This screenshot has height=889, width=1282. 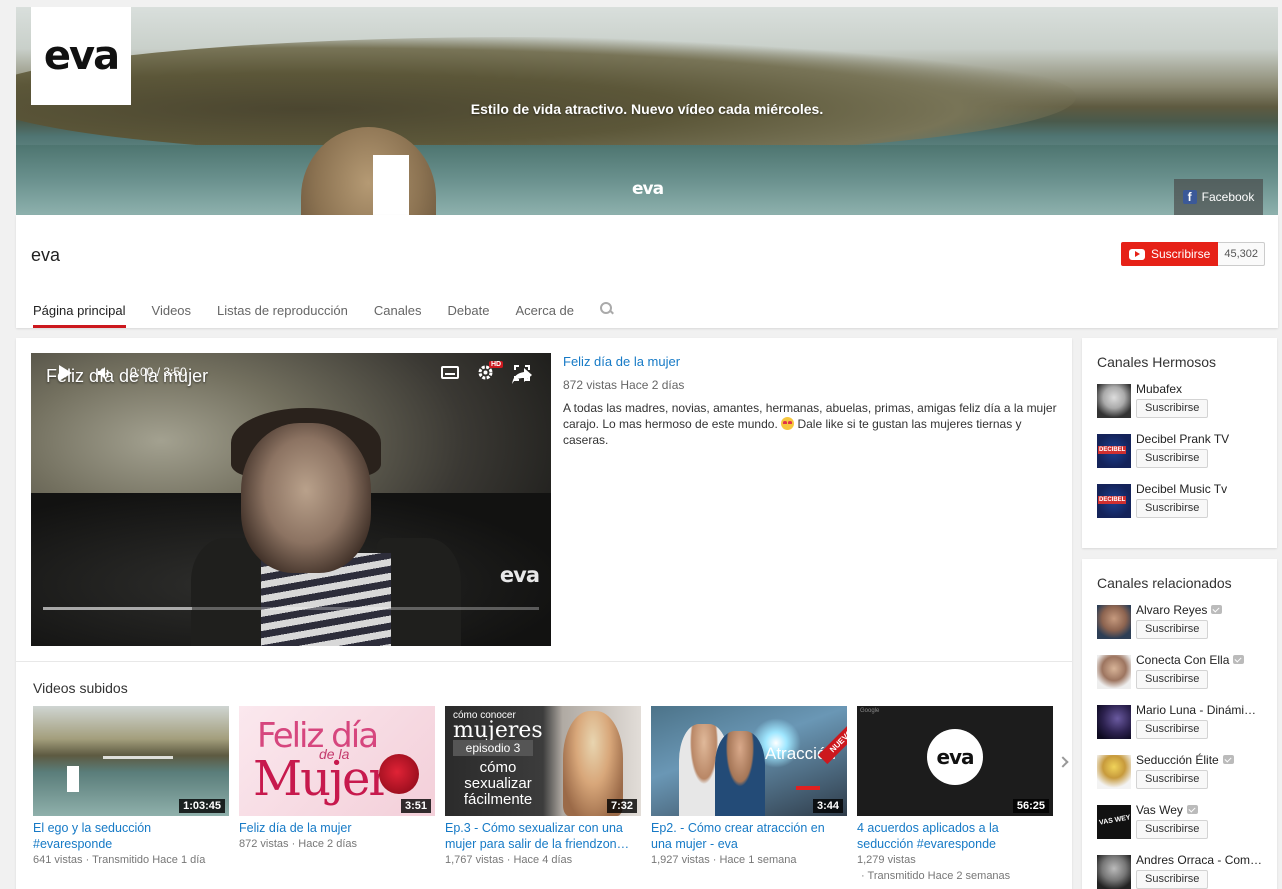 What do you see at coordinates (1185, 760) in the screenshot?
I see `channel-item-name: Seducción Élite` at bounding box center [1185, 760].